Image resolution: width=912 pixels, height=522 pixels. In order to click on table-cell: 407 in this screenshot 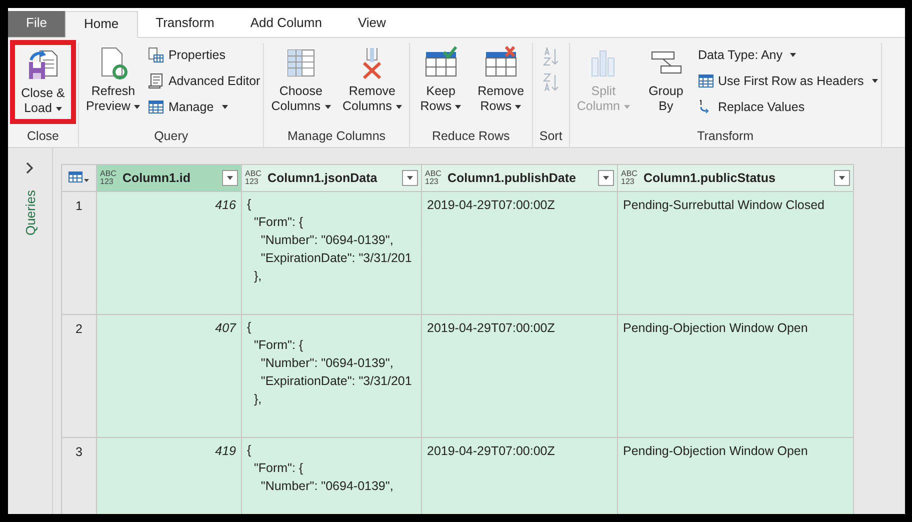, I will do `click(169, 376)`.